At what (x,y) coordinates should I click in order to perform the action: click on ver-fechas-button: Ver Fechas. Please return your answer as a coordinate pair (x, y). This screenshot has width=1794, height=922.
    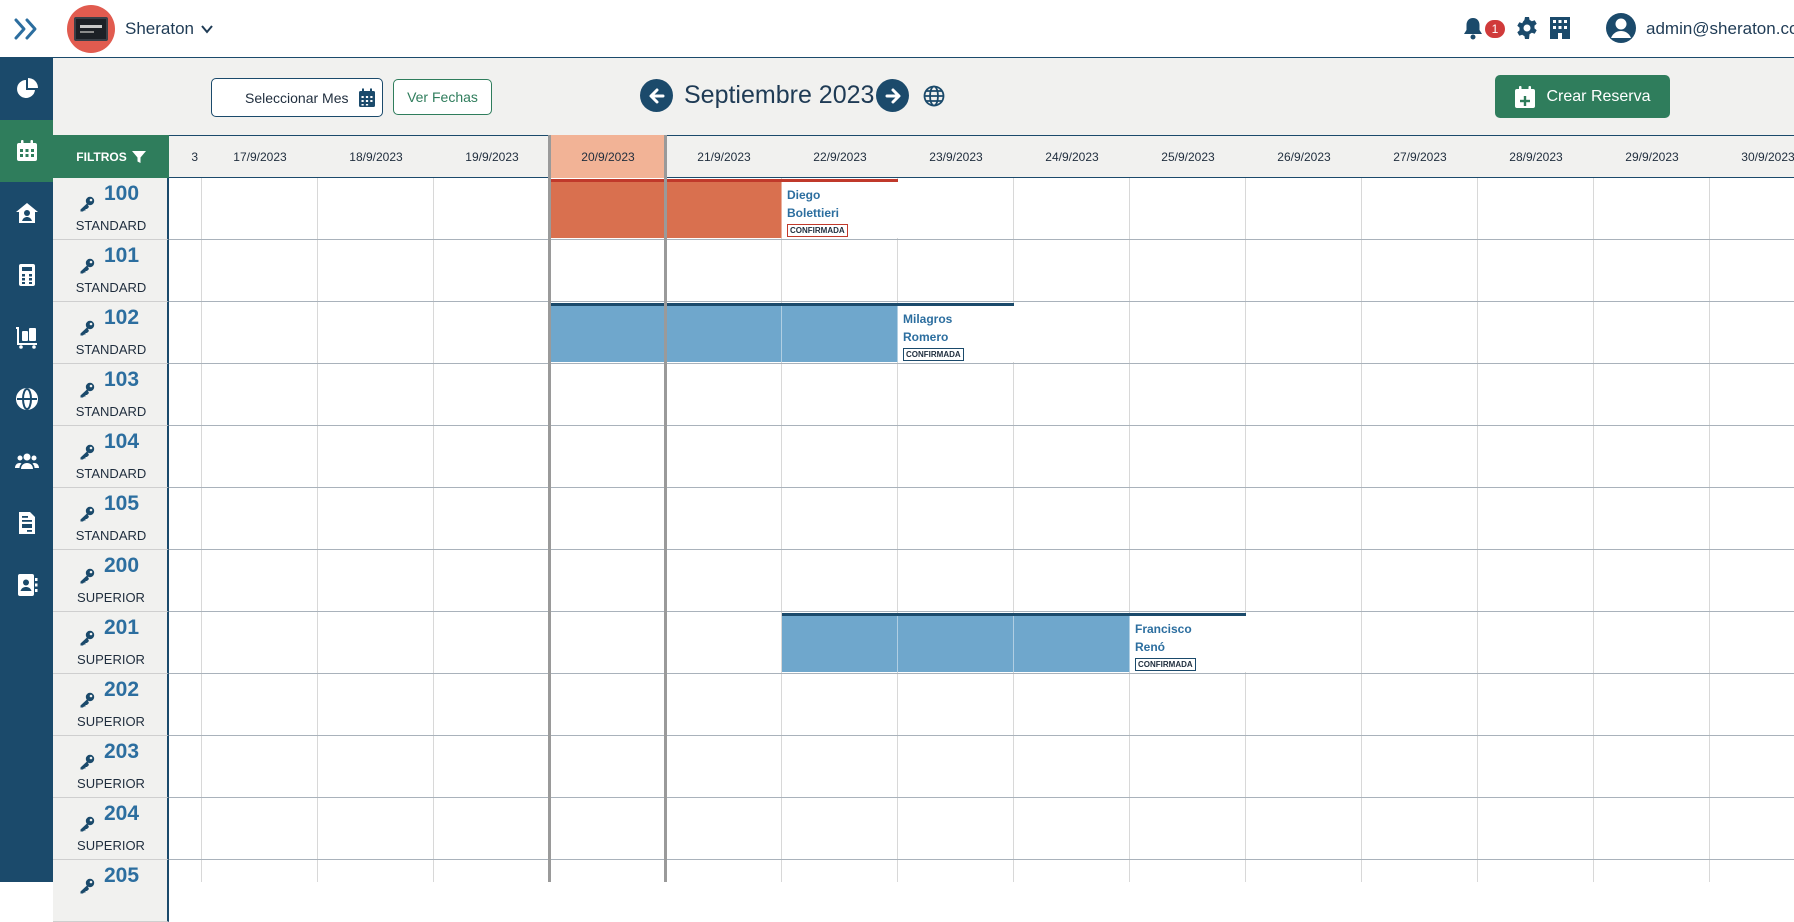
    Looking at the image, I should click on (442, 97).